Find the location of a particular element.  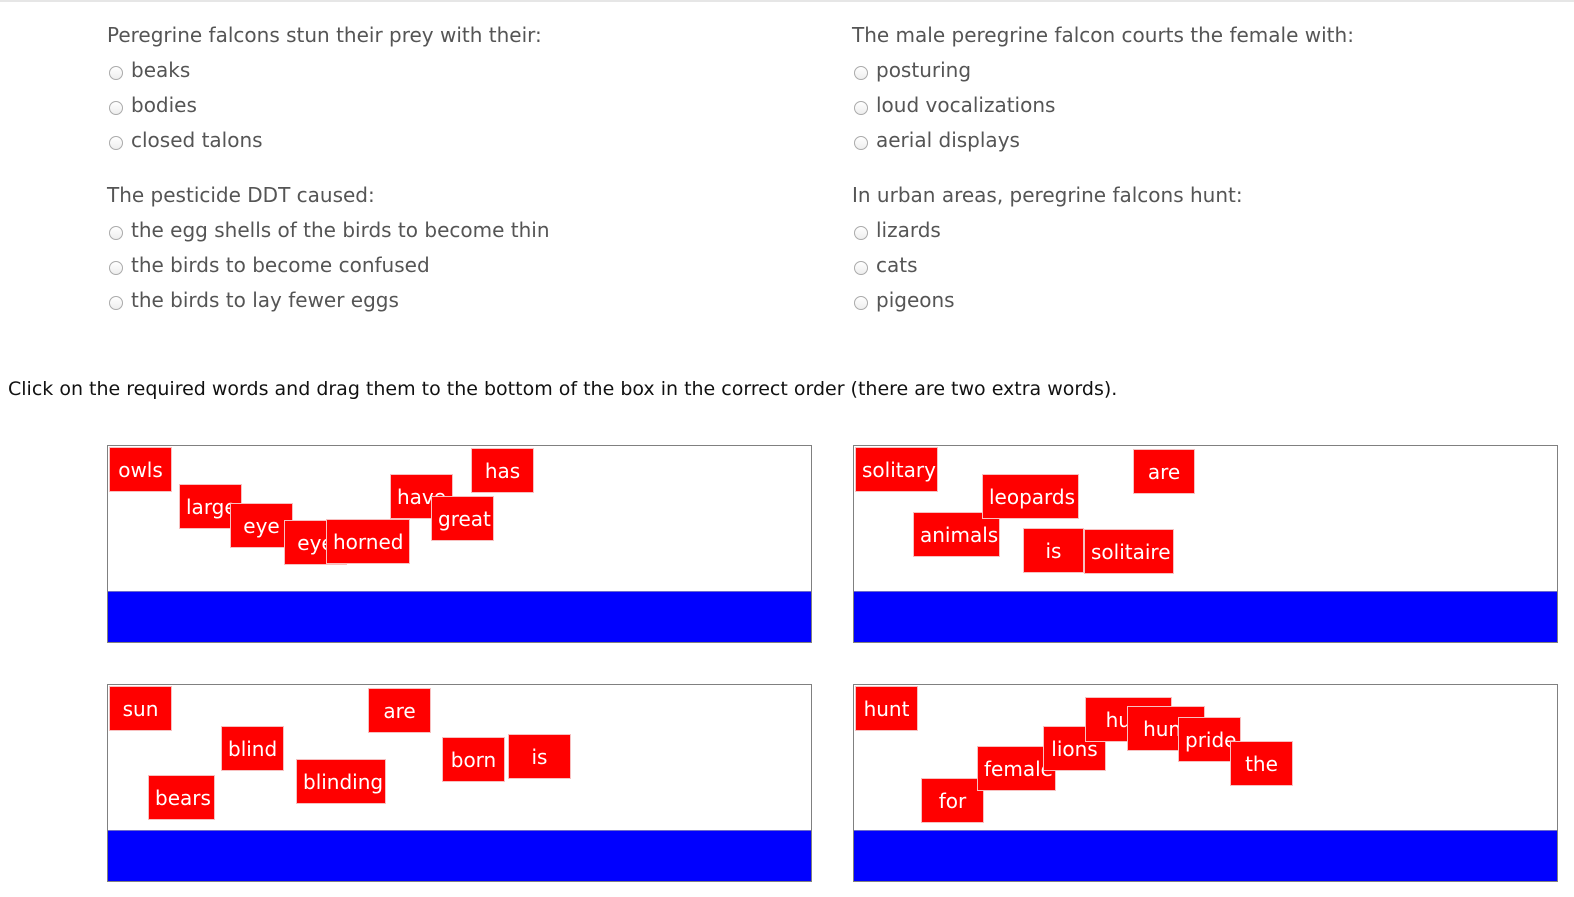

option: the birds to lay fewer eggs is located at coordinates (328, 300).